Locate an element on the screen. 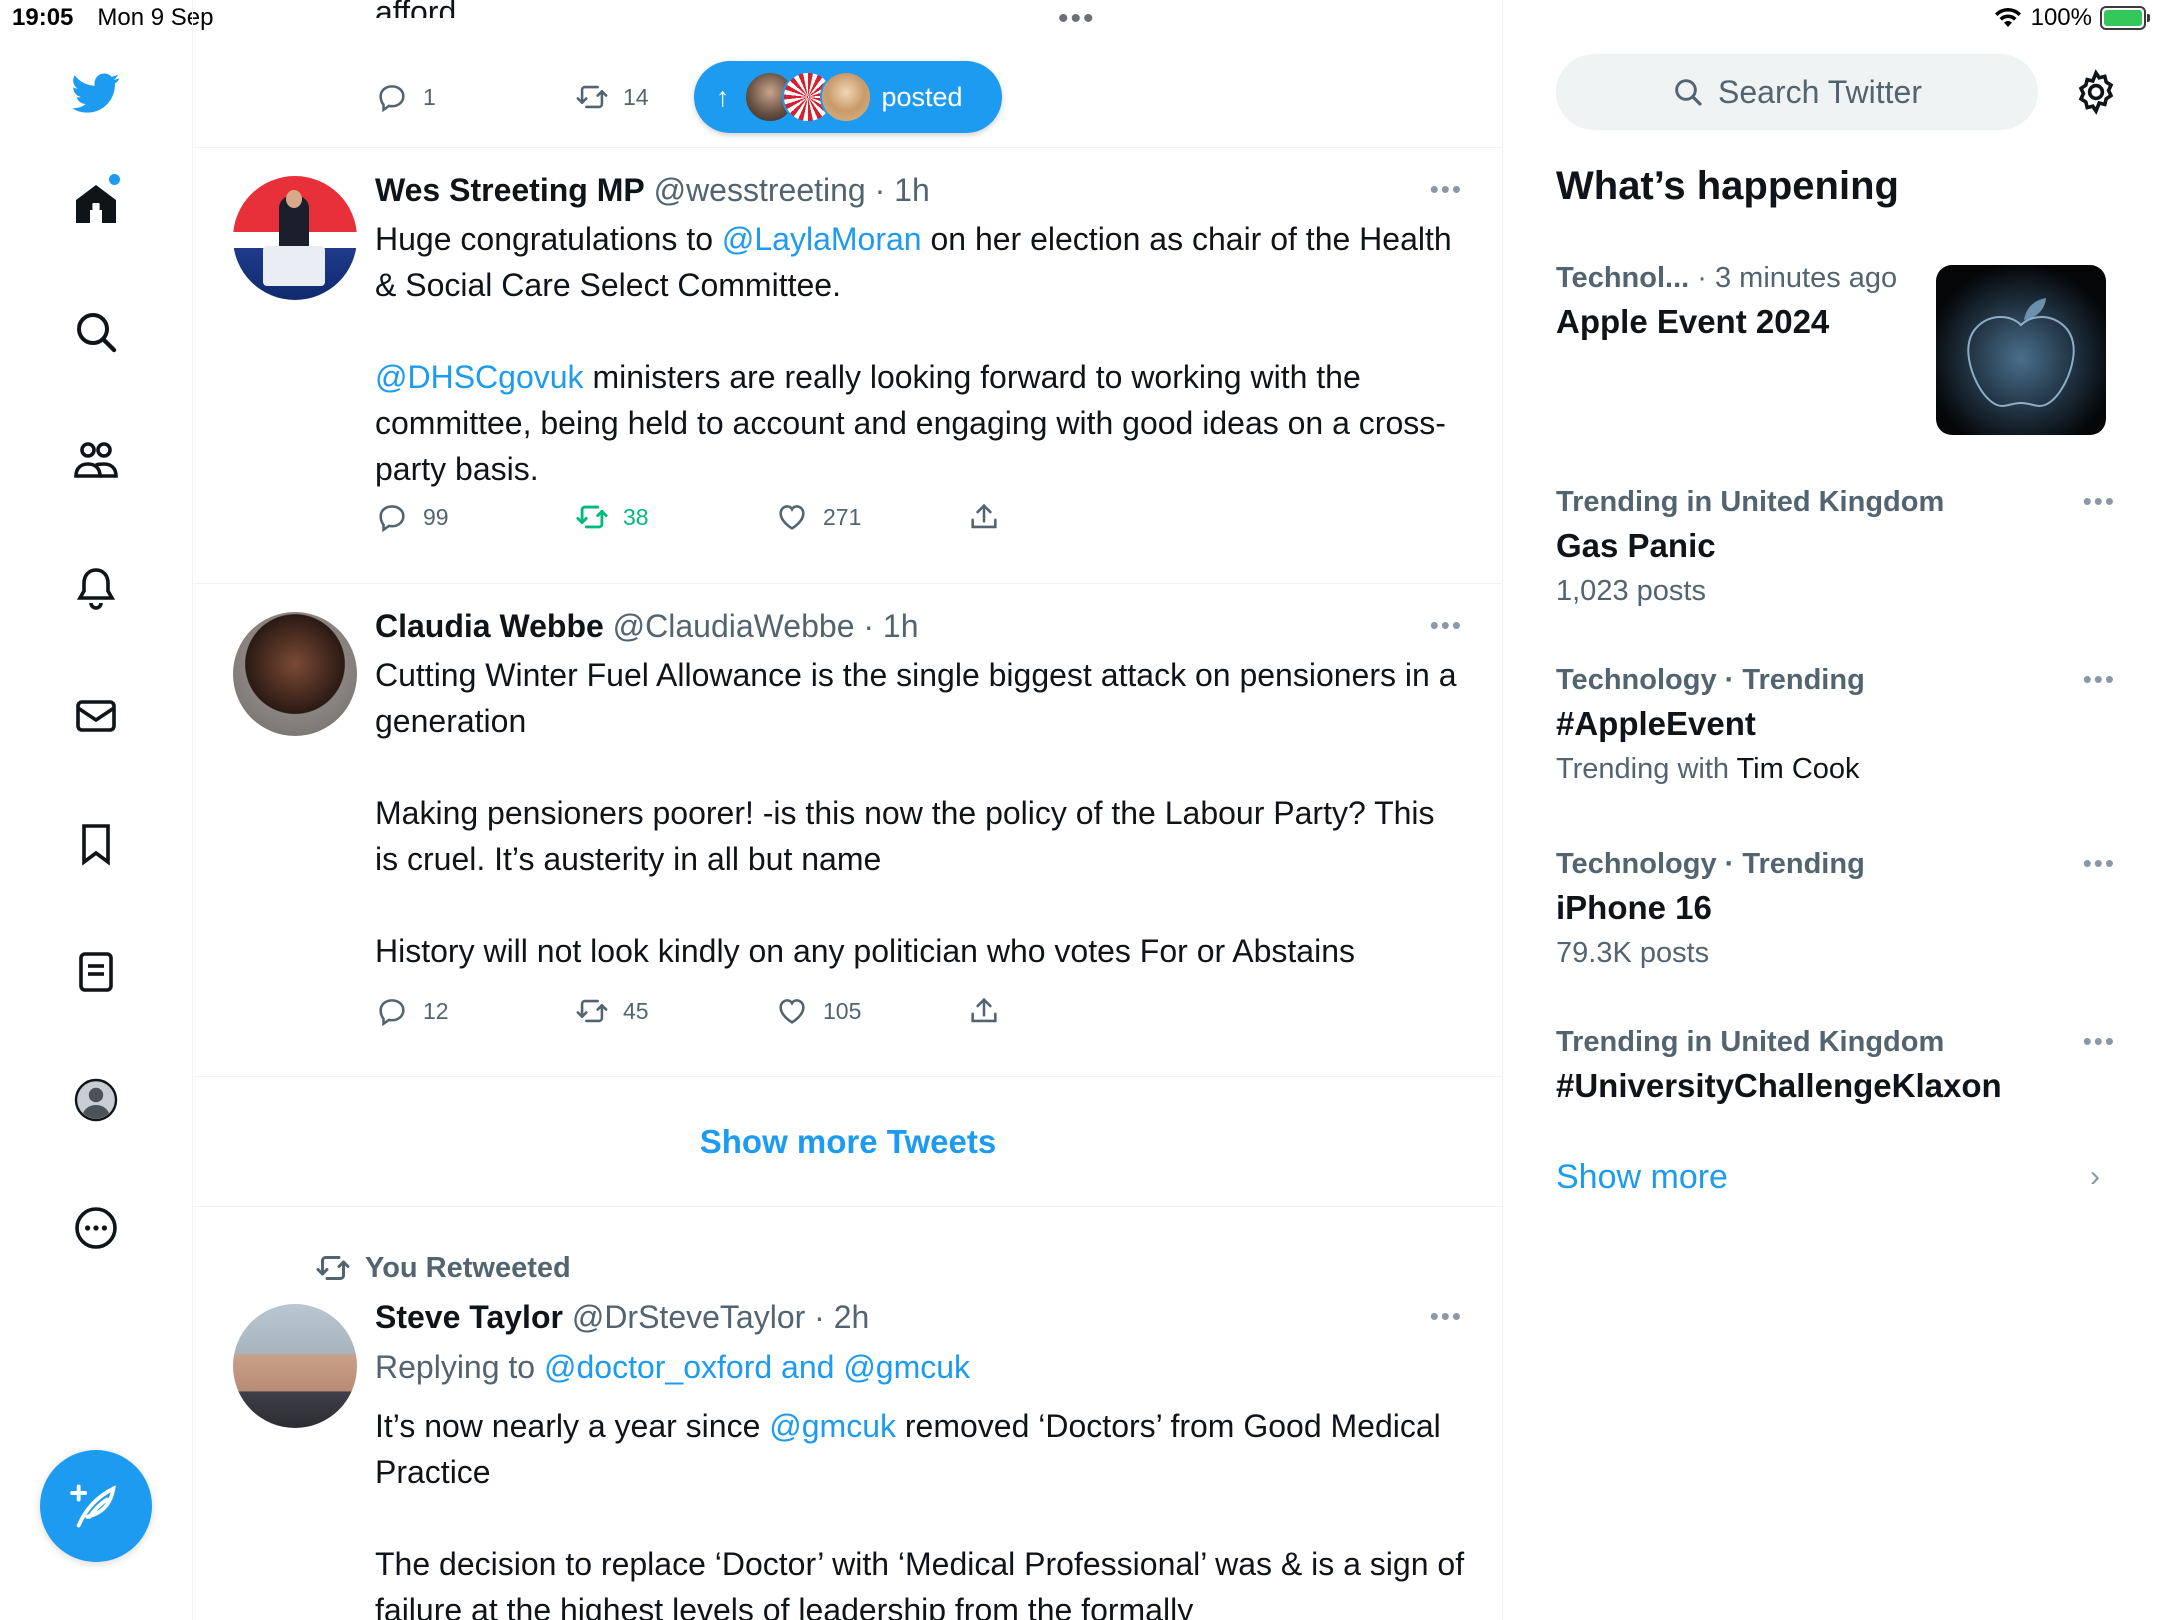 This screenshot has height=1620, width=2160. retweet-count: 14 is located at coordinates (636, 96).